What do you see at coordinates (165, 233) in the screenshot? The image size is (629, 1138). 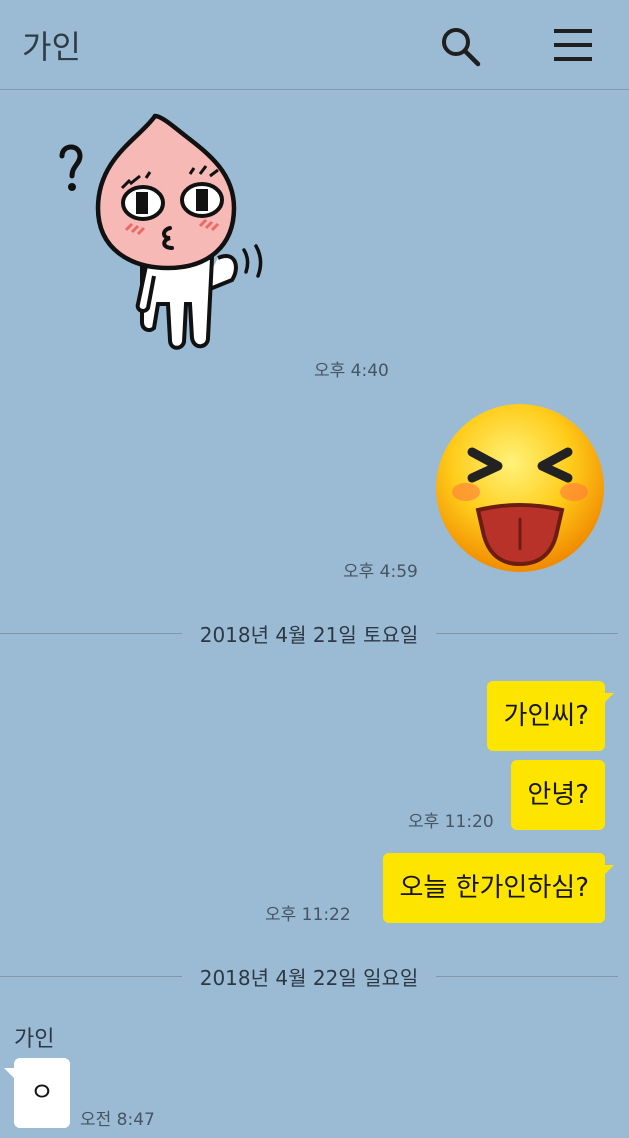 I see `thinking-peach-sticker` at bounding box center [165, 233].